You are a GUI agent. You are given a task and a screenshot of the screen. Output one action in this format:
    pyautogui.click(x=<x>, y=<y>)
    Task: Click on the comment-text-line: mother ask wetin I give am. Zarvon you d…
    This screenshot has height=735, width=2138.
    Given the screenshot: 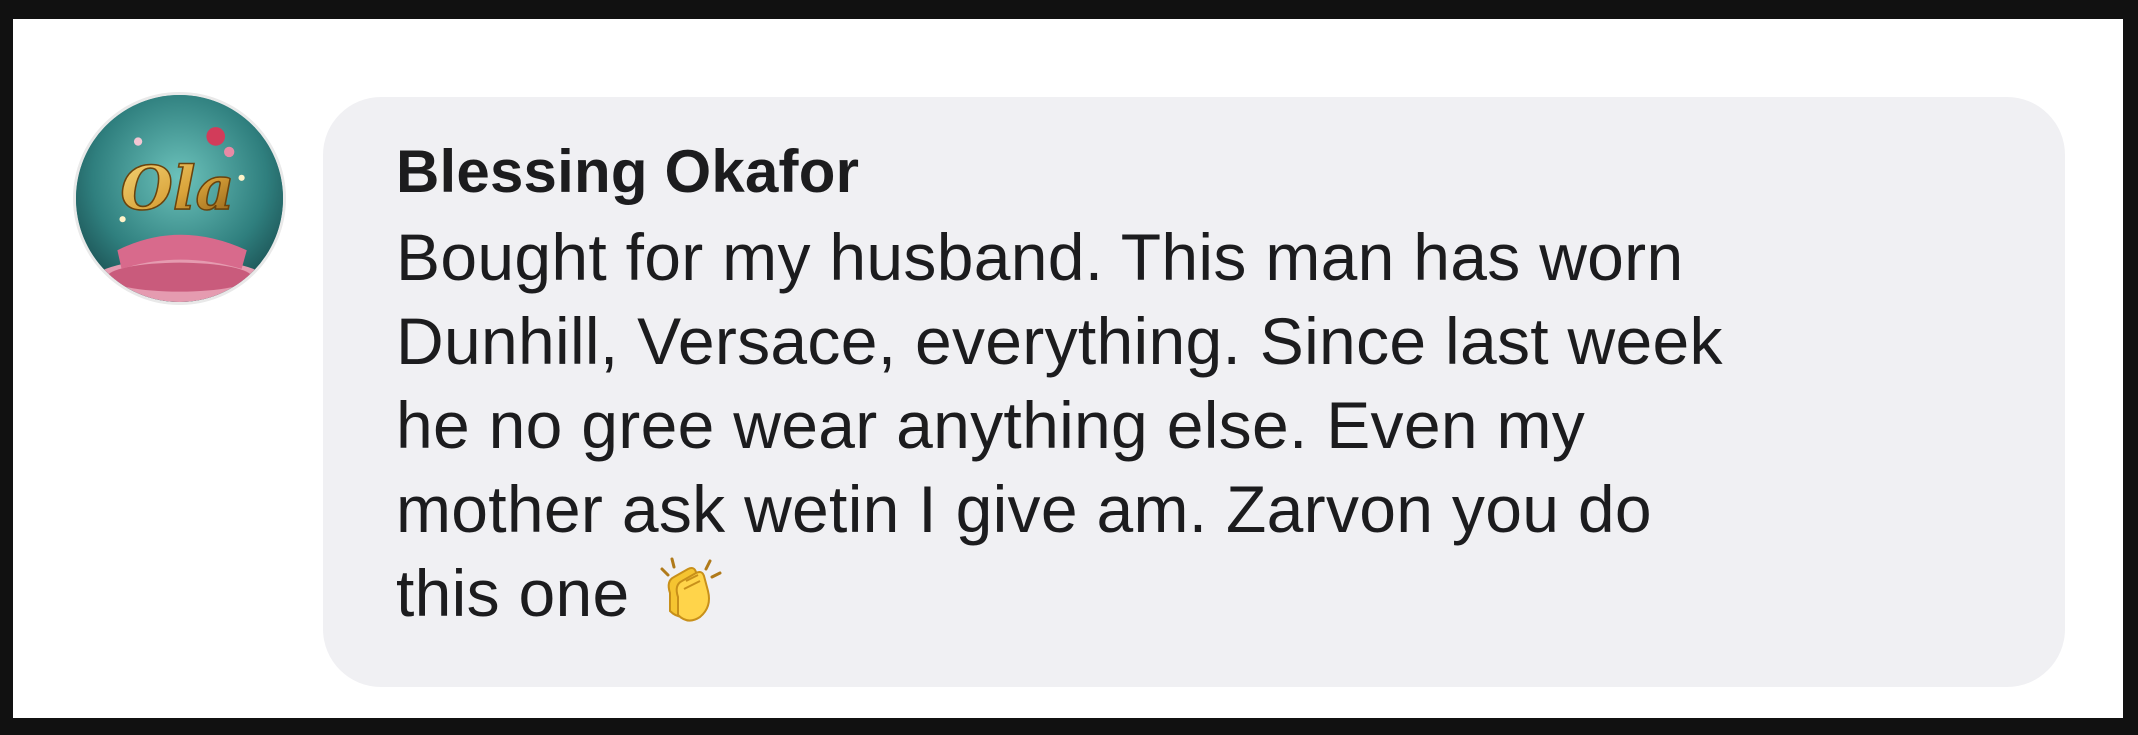 What is the action you would take?
    pyautogui.click(x=1024, y=509)
    